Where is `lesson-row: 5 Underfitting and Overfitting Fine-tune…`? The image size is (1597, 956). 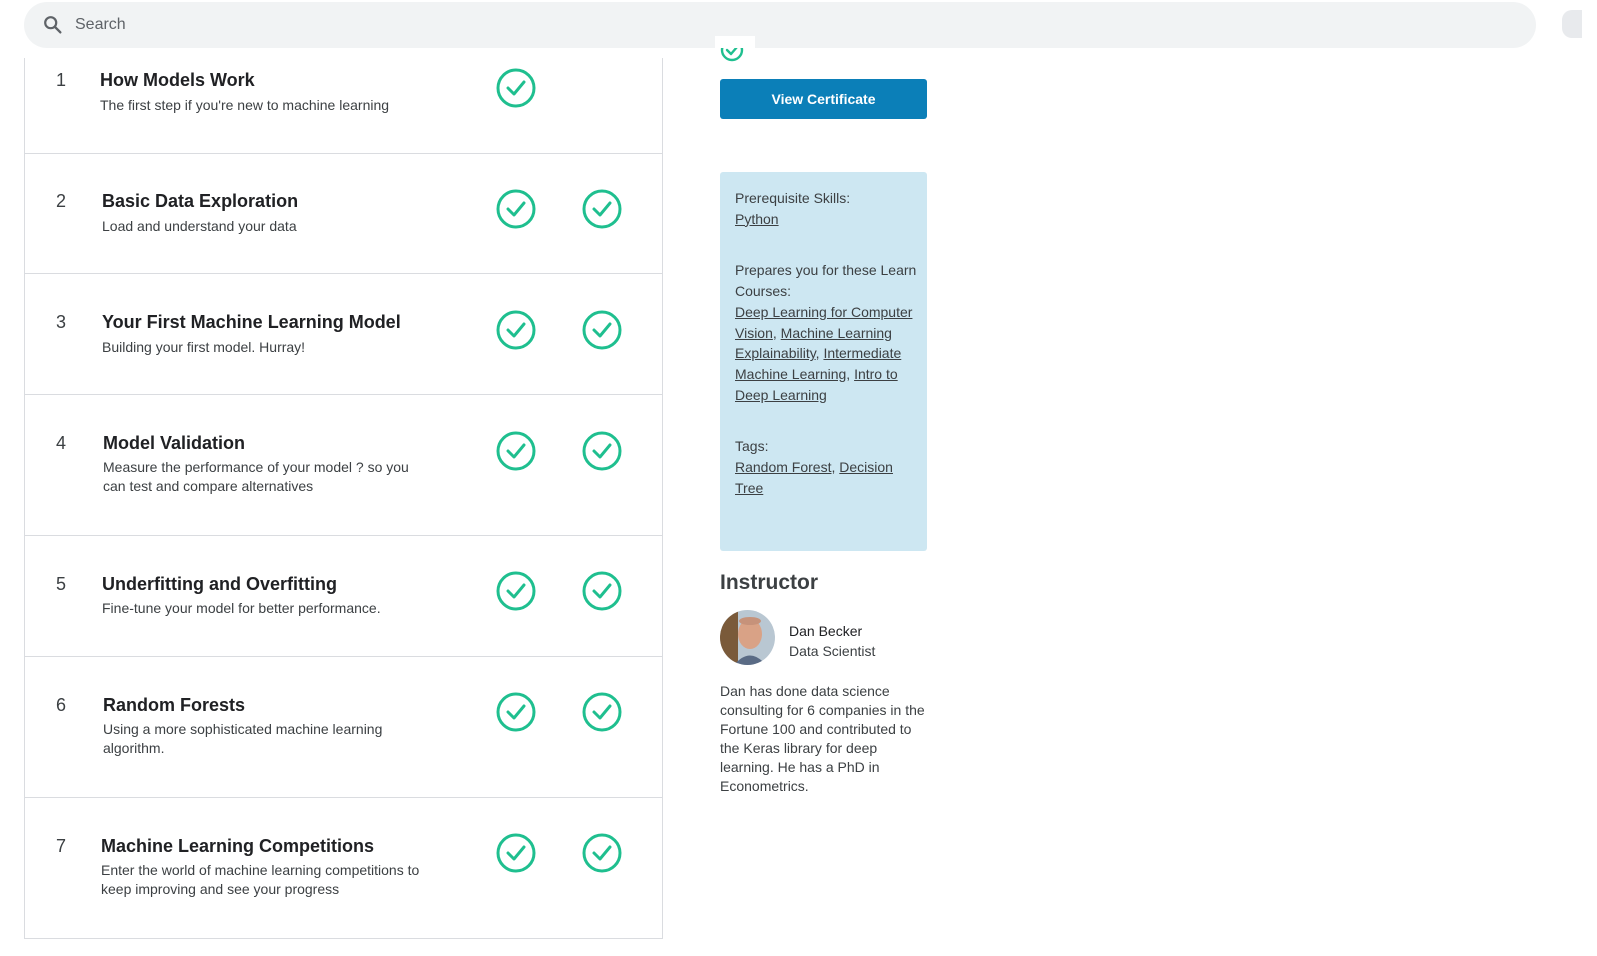
lesson-row: 5 Underfitting and Overfitting Fine-tune… is located at coordinates (343, 596).